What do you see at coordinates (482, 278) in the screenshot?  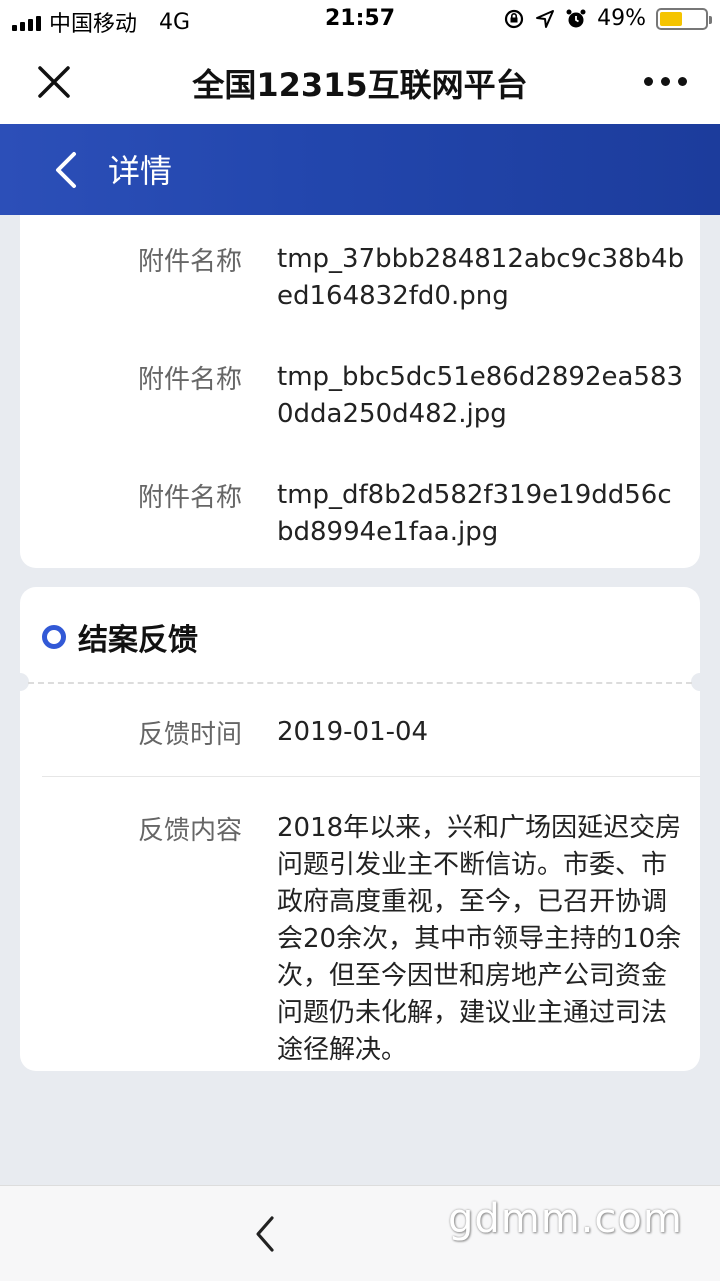 I see `attachment-filename: tmp_37bbb284812abc9c38b4bed164832fd0.png` at bounding box center [482, 278].